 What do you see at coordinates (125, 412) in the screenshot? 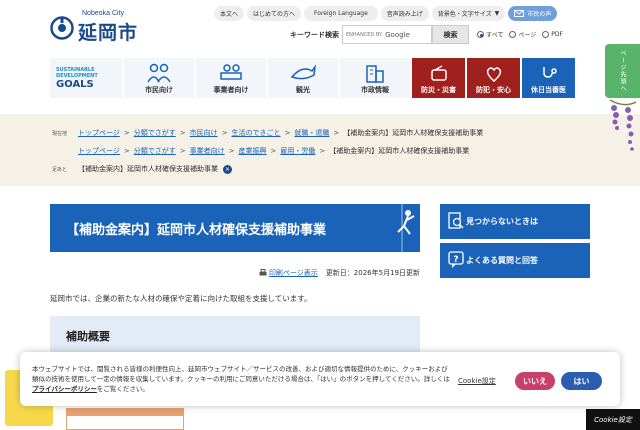
I see `thumbnail-header` at bounding box center [125, 412].